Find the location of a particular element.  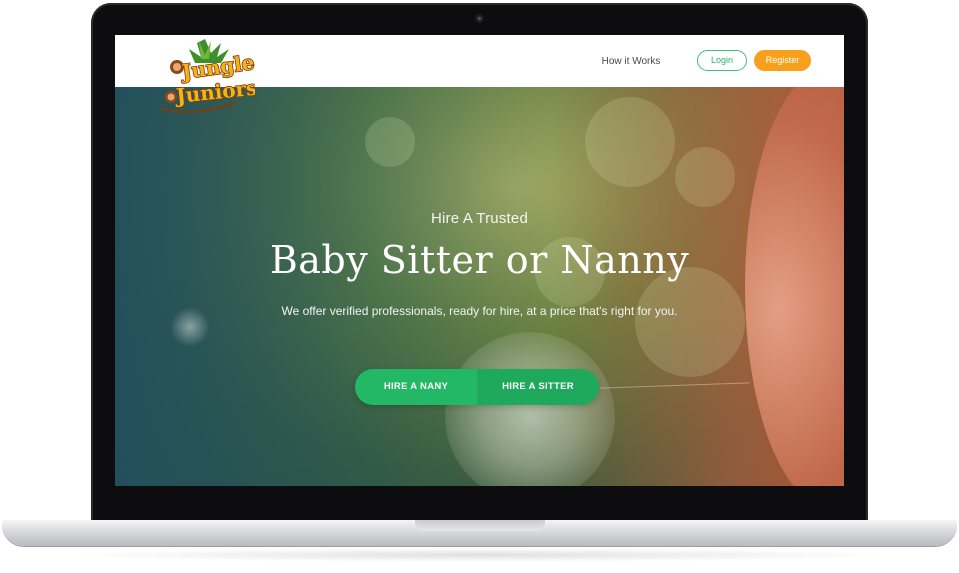

dandelion-image is located at coordinates (530, 409).